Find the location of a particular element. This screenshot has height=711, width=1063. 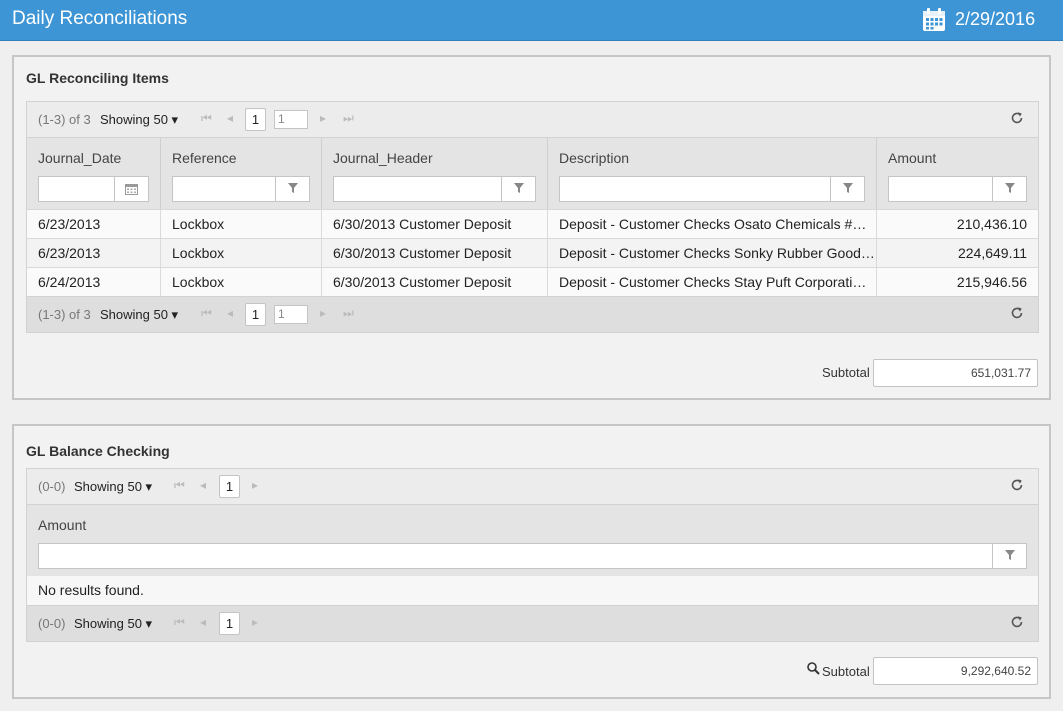

pager-bottom: (1-3) of 3 Showing 50 ▾ ⏮ ◂ 1 1 ▸ ⏭ is located at coordinates (532, 314).